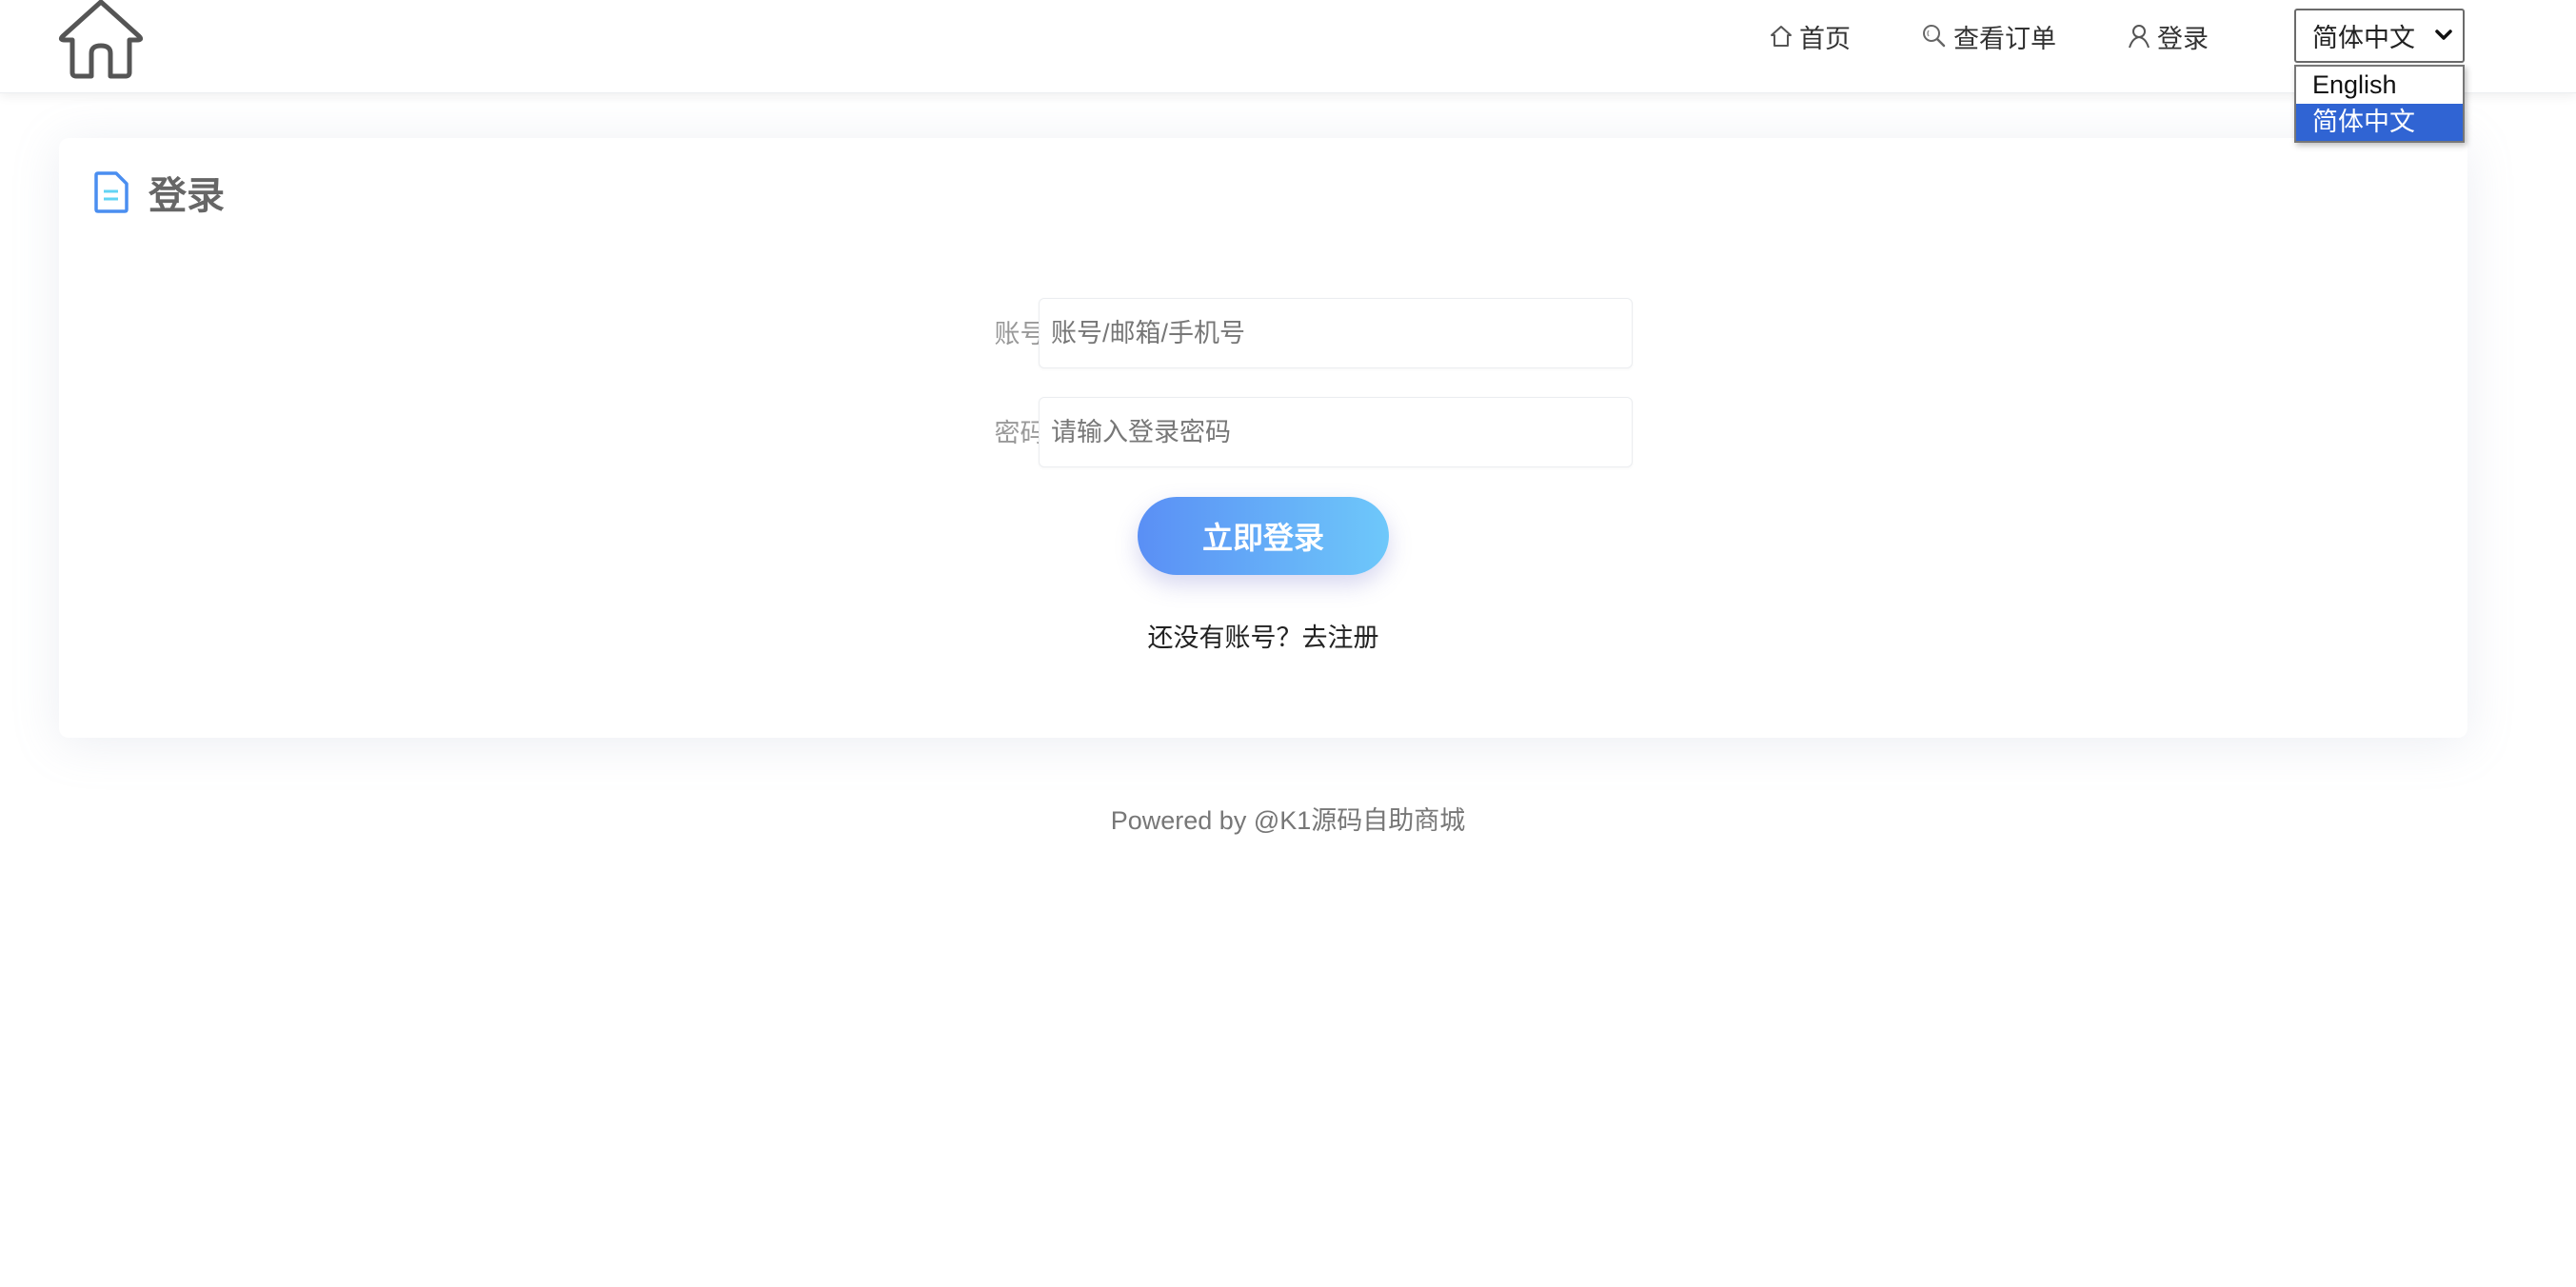 This screenshot has width=2576, height=1287. What do you see at coordinates (1224, 638) in the screenshot?
I see `register-prompt: 还没有账号？` at bounding box center [1224, 638].